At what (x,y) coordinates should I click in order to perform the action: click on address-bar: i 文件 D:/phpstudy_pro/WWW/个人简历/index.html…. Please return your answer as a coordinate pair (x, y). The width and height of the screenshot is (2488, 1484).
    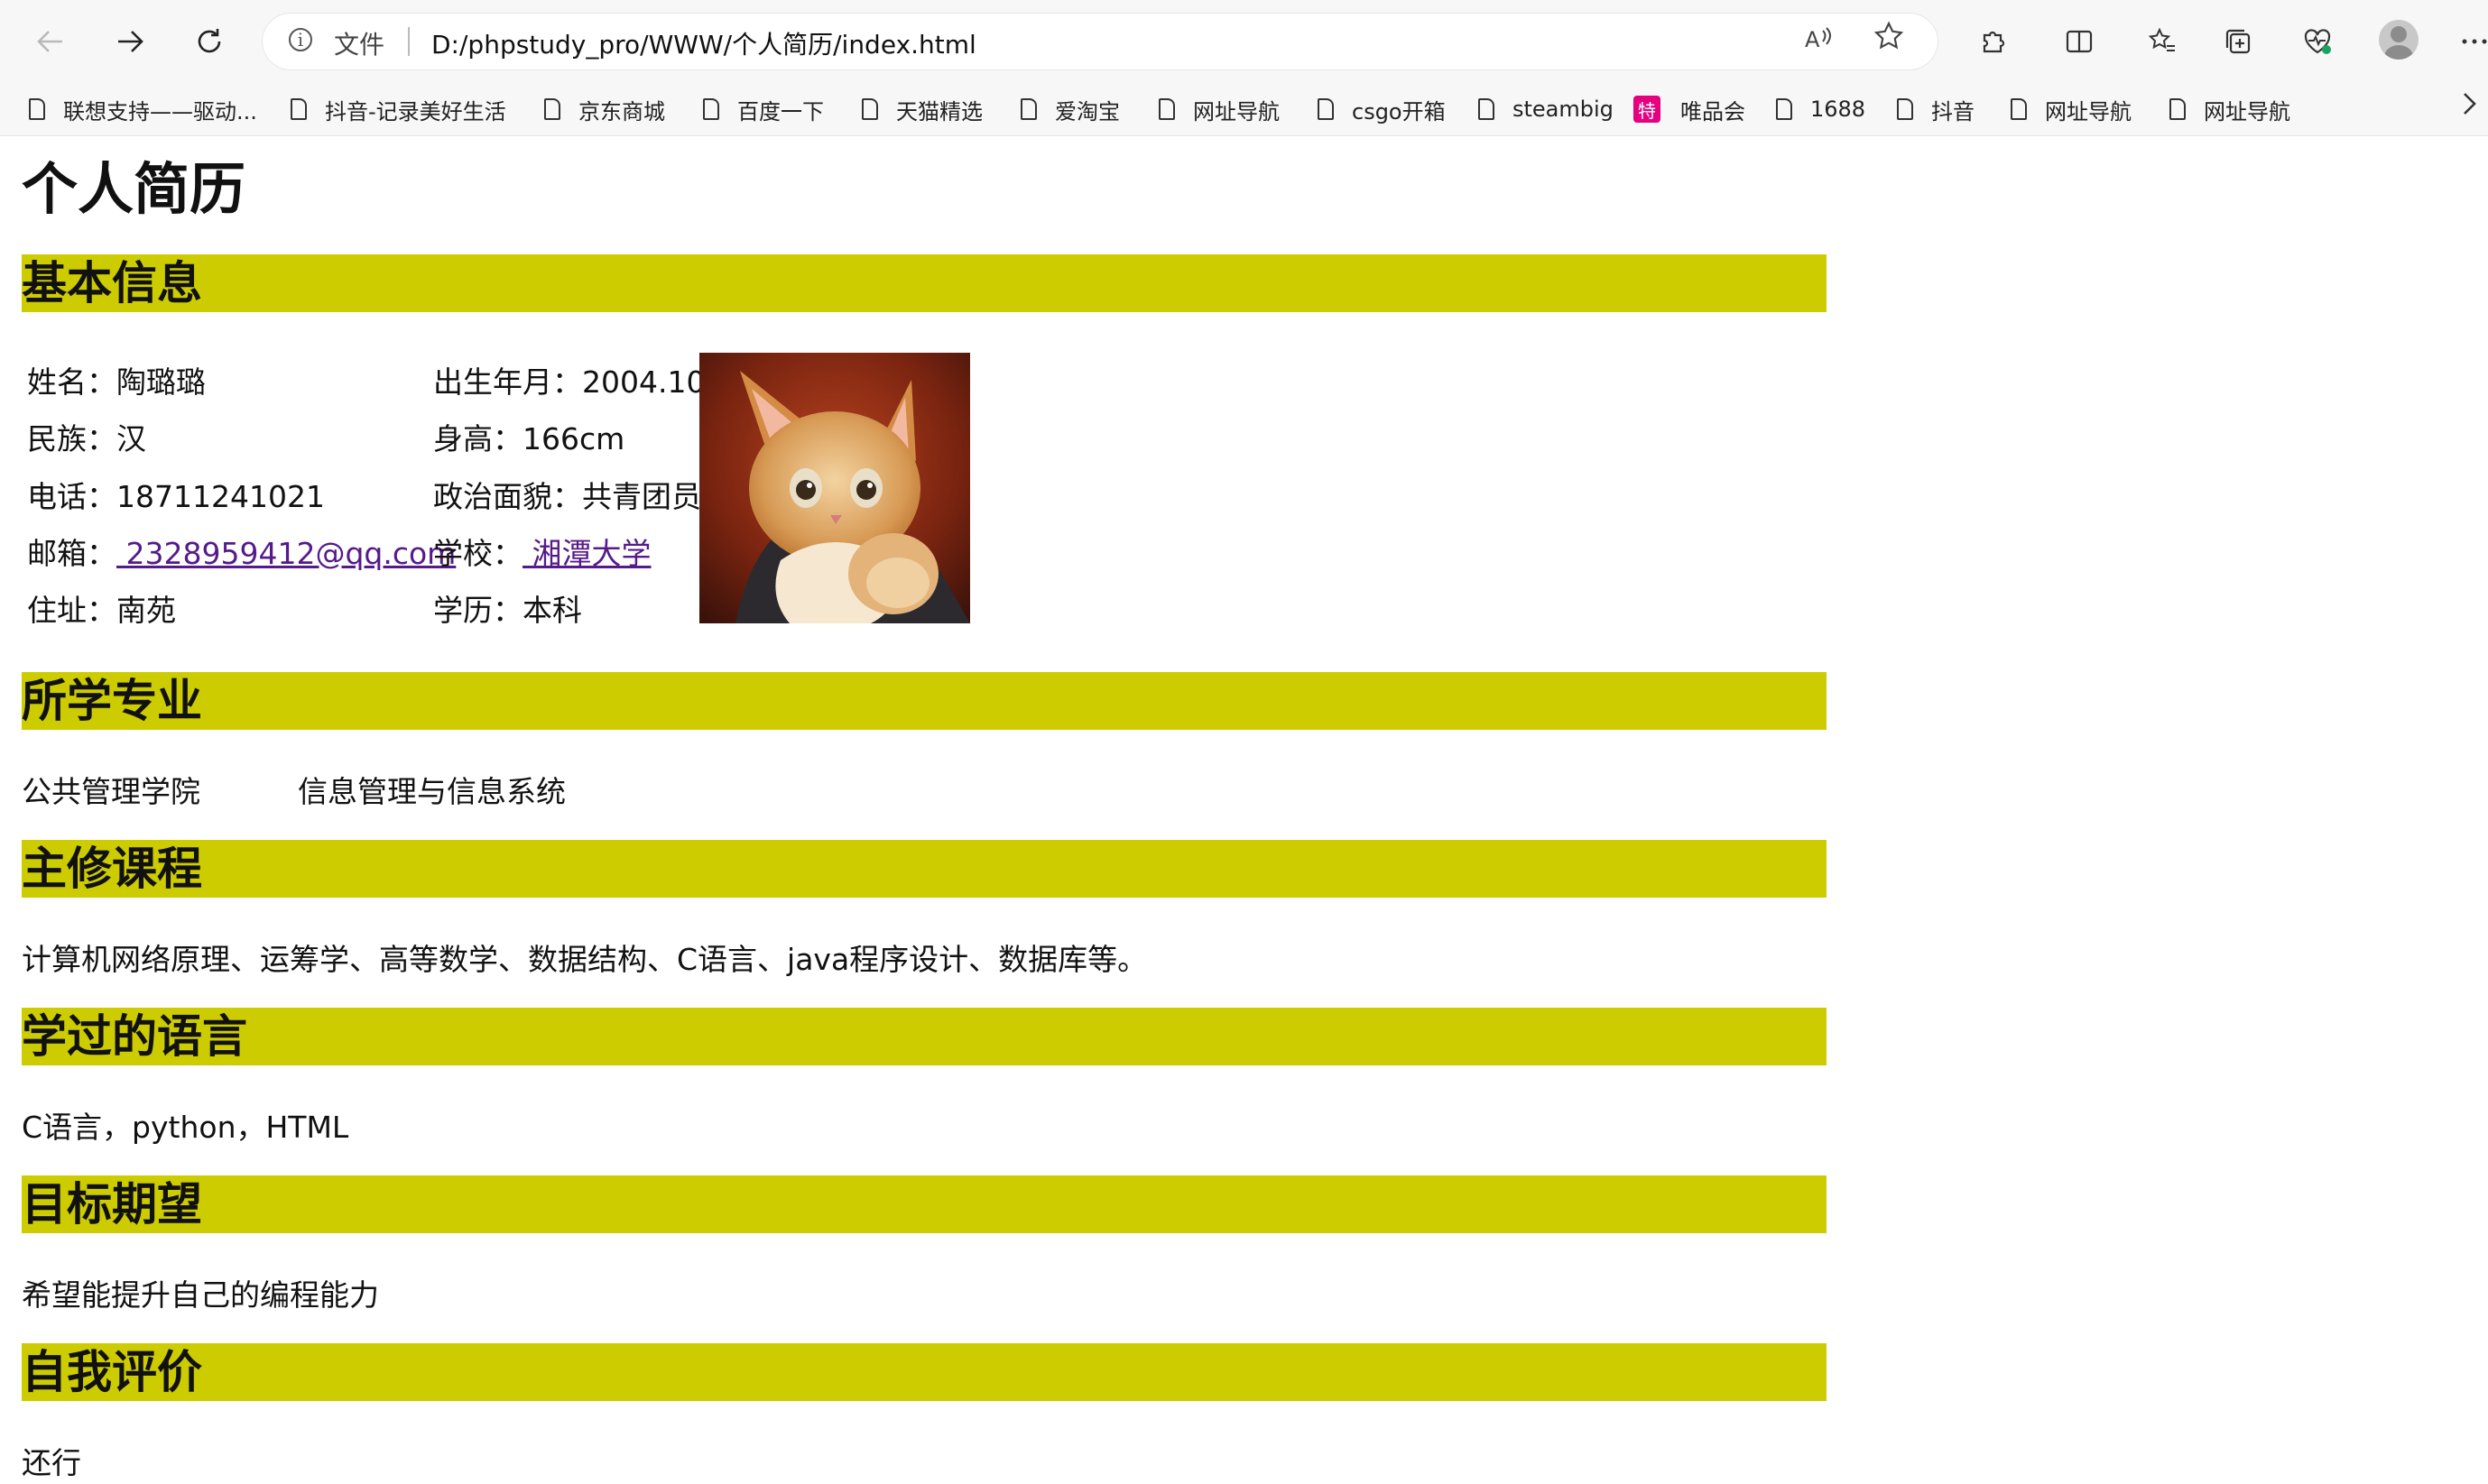
    Looking at the image, I should click on (1100, 41).